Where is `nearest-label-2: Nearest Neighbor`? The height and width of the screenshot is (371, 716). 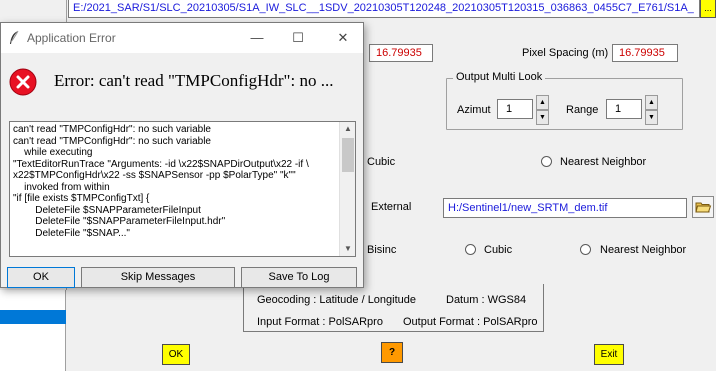
nearest-label-2: Nearest Neighbor is located at coordinates (643, 250).